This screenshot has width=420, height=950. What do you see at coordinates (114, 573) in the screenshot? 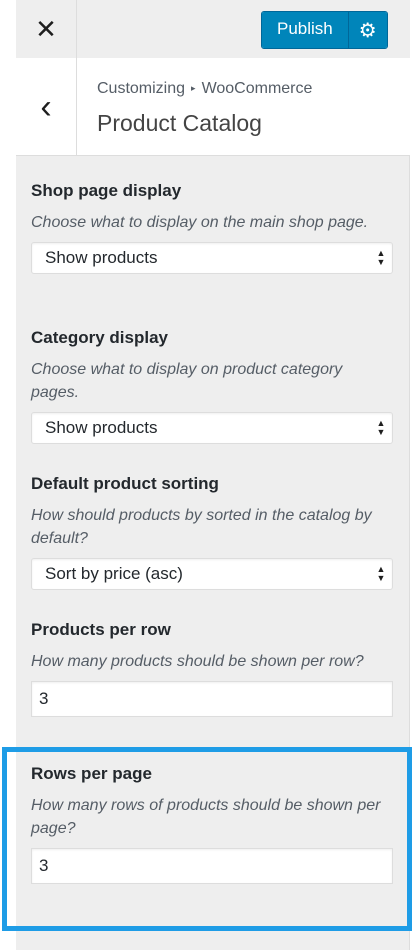
I see `select-value: Sort by price (asc)` at bounding box center [114, 573].